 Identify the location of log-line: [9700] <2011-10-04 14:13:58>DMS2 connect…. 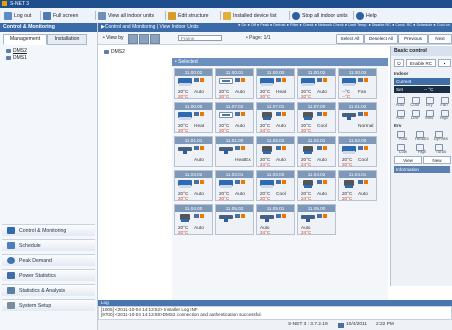
(181, 314).